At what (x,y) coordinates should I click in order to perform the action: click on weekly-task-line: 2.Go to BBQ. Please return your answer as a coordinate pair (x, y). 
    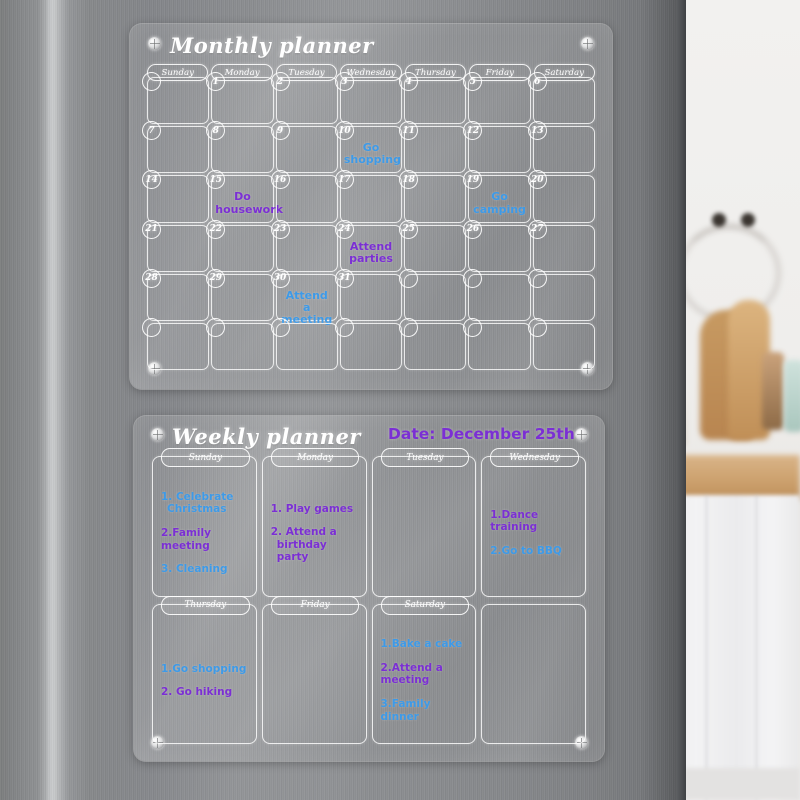
    Looking at the image, I should click on (526, 551).